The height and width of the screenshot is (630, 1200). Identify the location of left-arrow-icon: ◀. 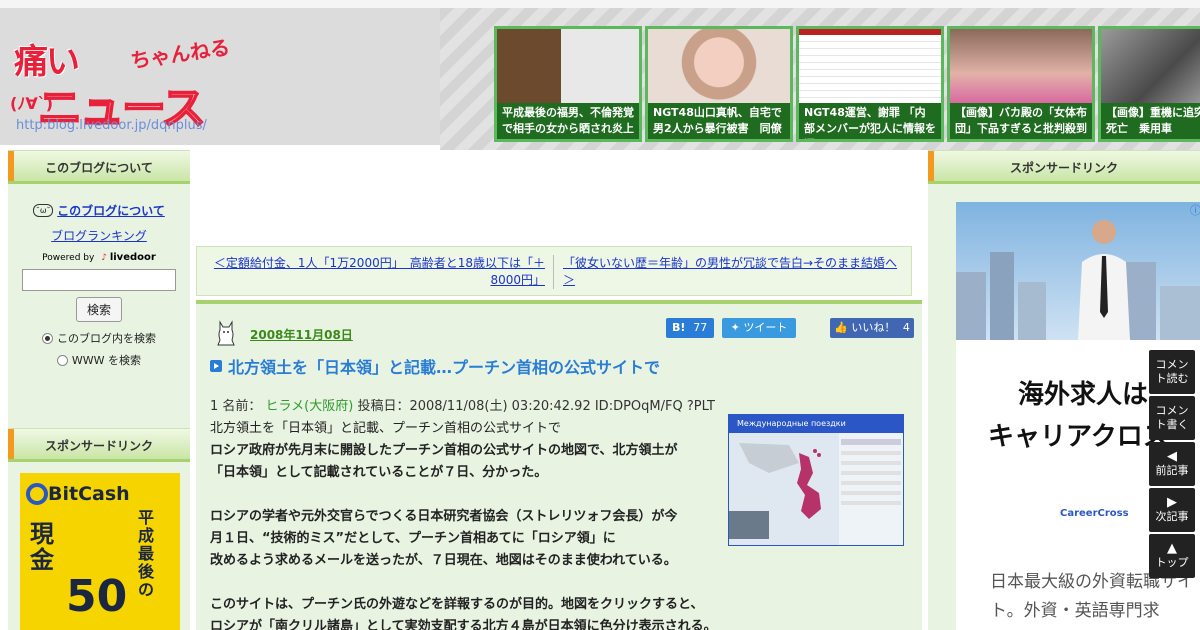
(1172, 456).